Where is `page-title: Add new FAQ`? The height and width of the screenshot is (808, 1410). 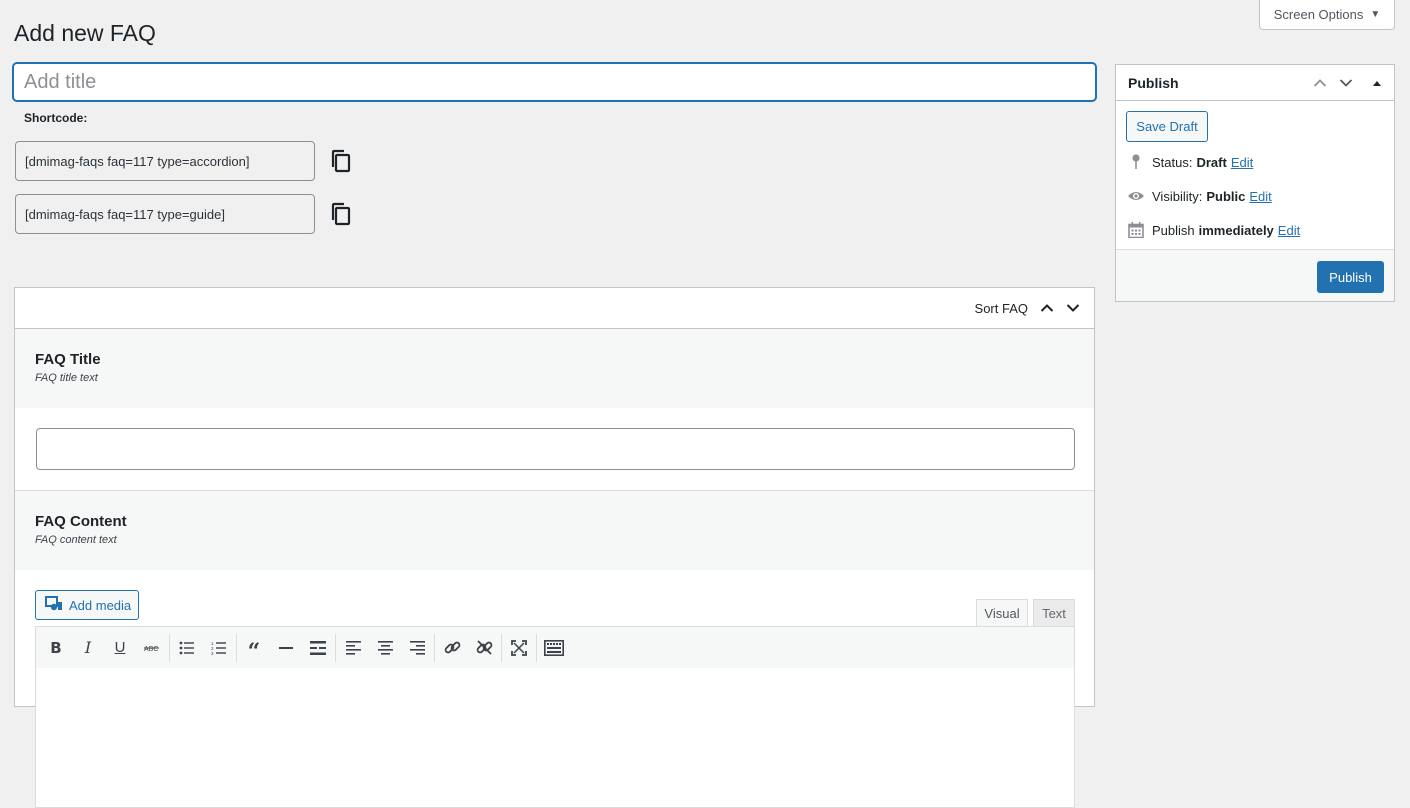 page-title: Add new FAQ is located at coordinates (85, 33).